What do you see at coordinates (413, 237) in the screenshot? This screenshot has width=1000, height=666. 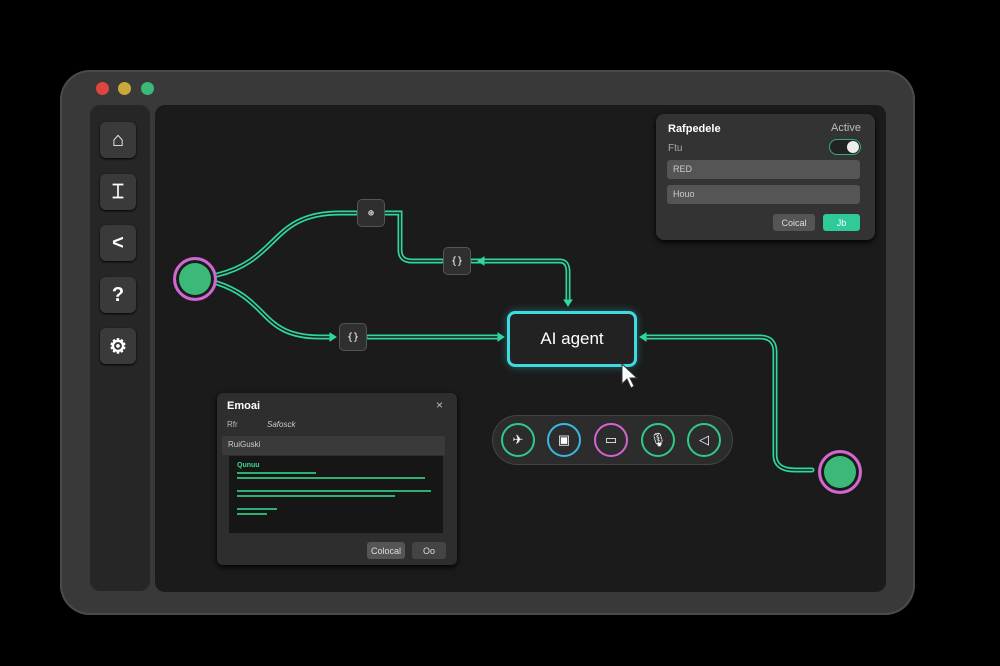 I see `edge-n1-n2` at bounding box center [413, 237].